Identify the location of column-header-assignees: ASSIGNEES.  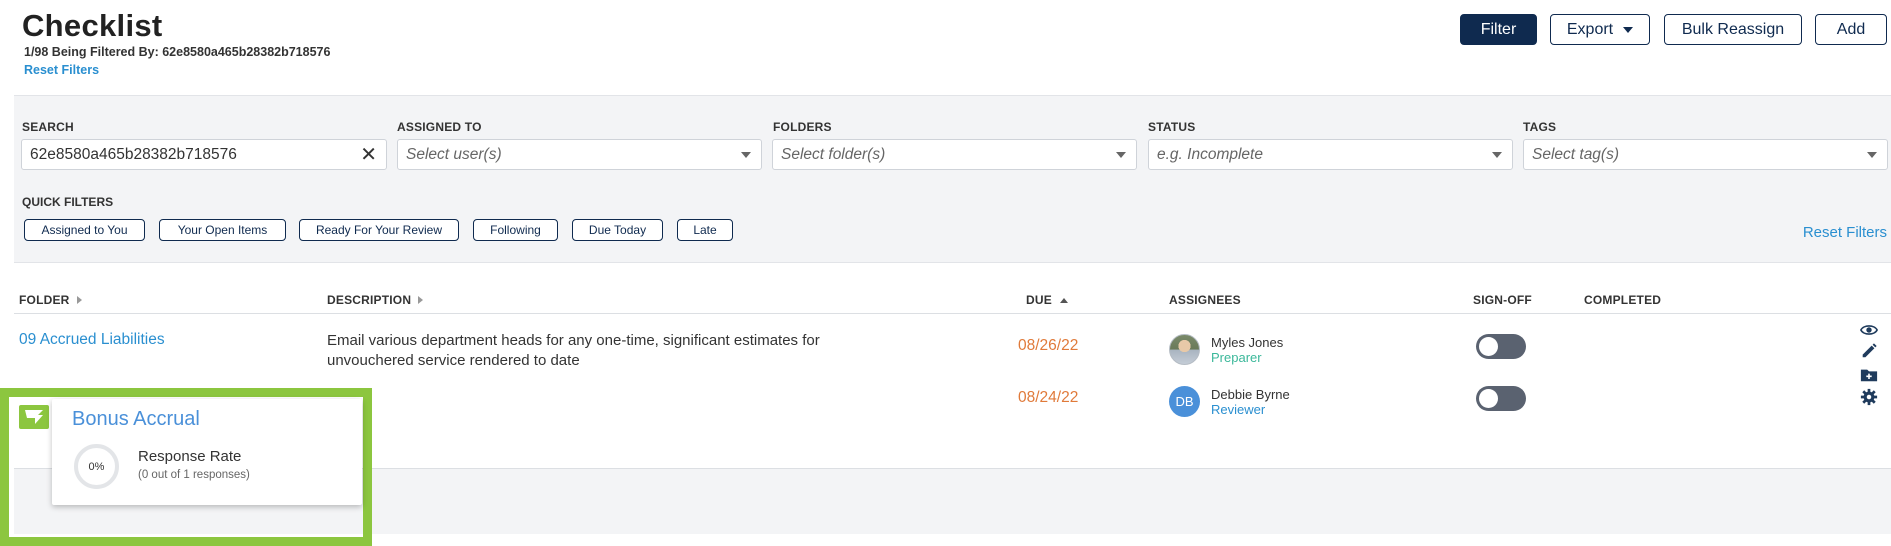
(1205, 300).